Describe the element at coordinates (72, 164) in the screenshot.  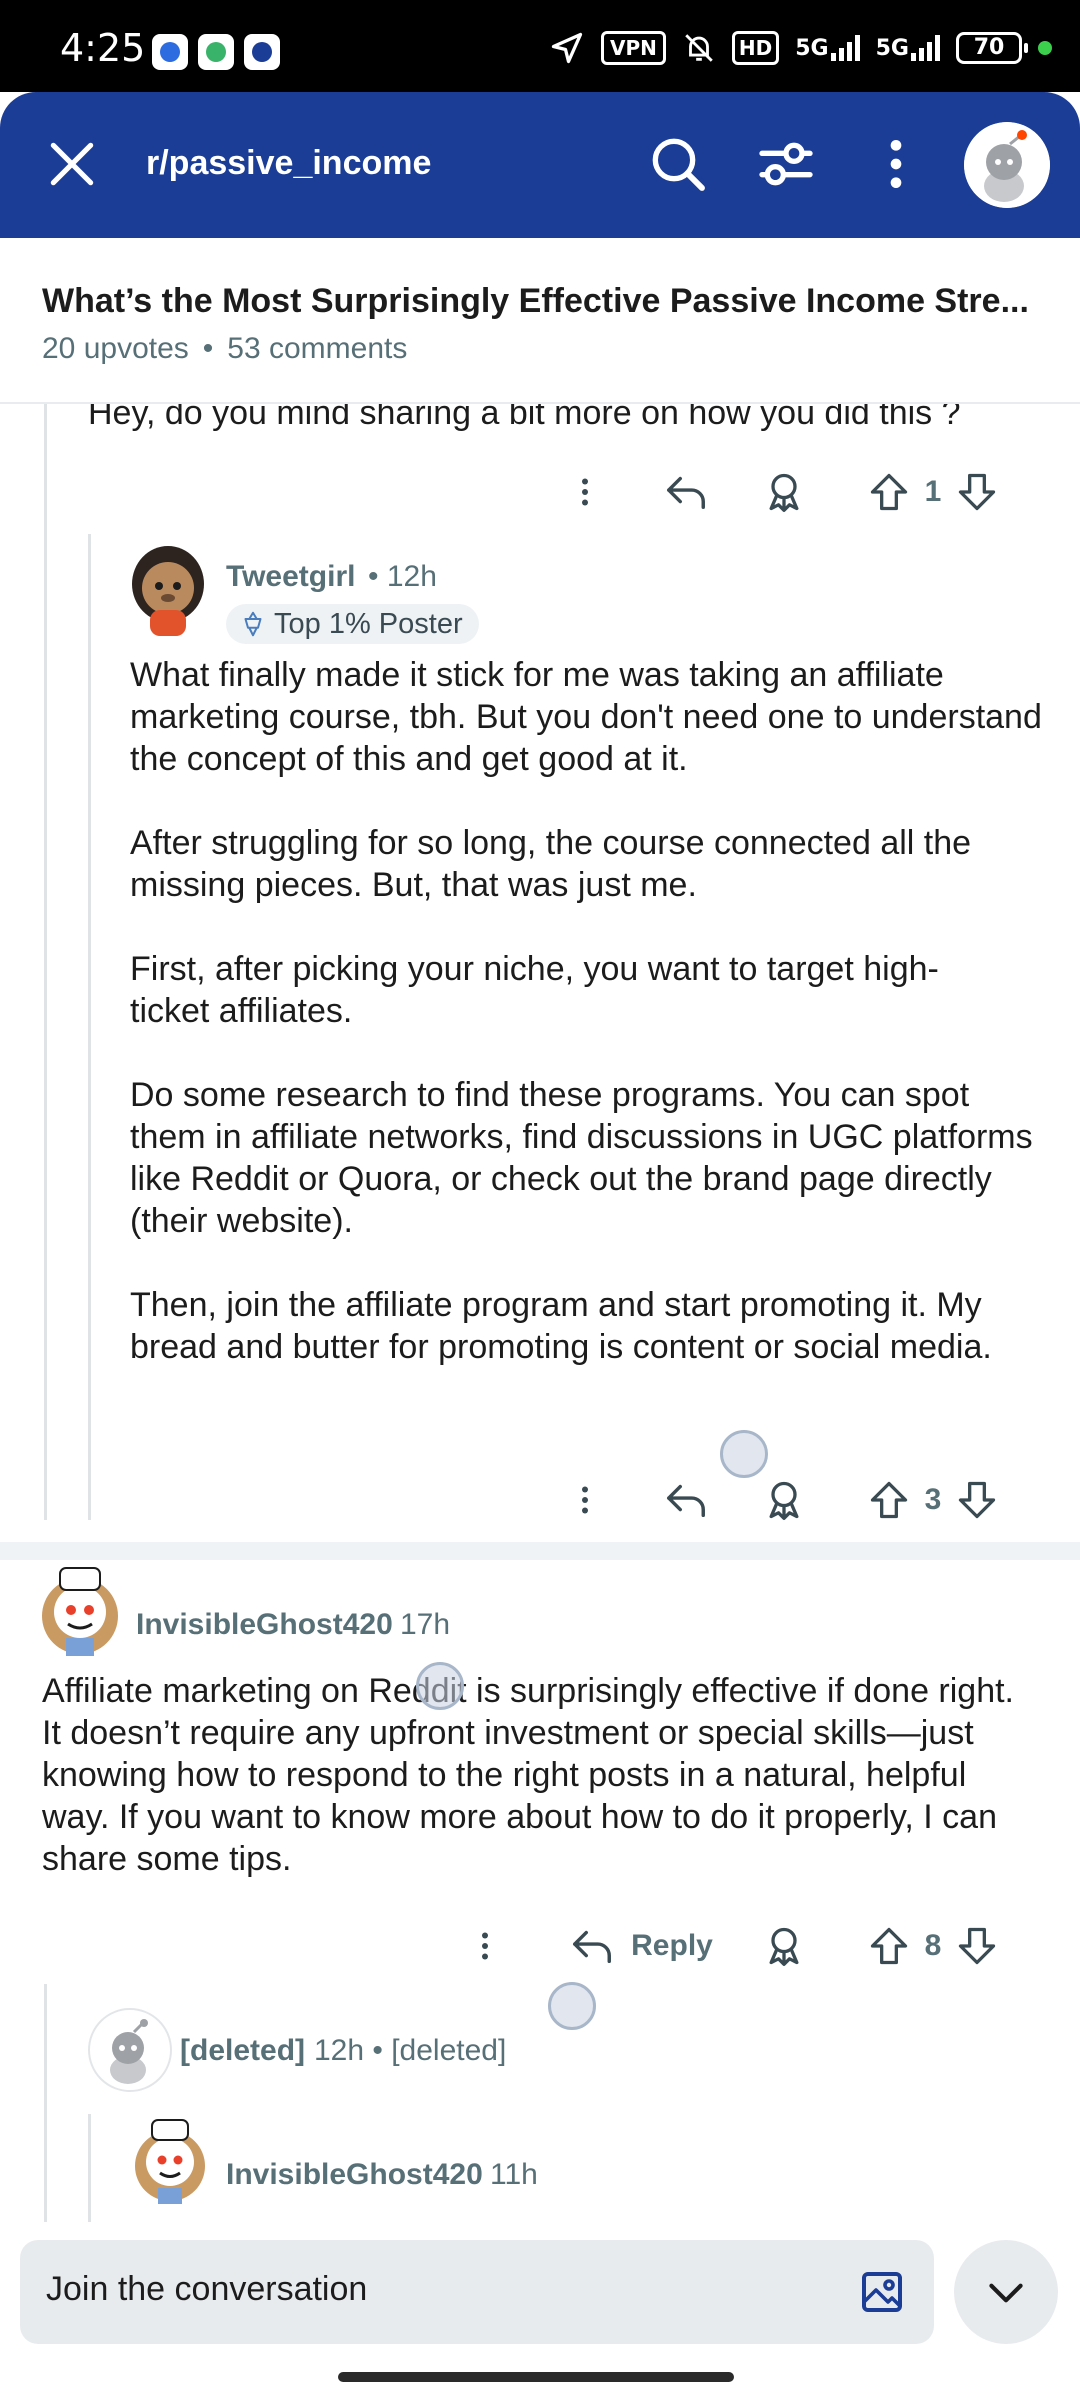
I see `close-icon` at that location.